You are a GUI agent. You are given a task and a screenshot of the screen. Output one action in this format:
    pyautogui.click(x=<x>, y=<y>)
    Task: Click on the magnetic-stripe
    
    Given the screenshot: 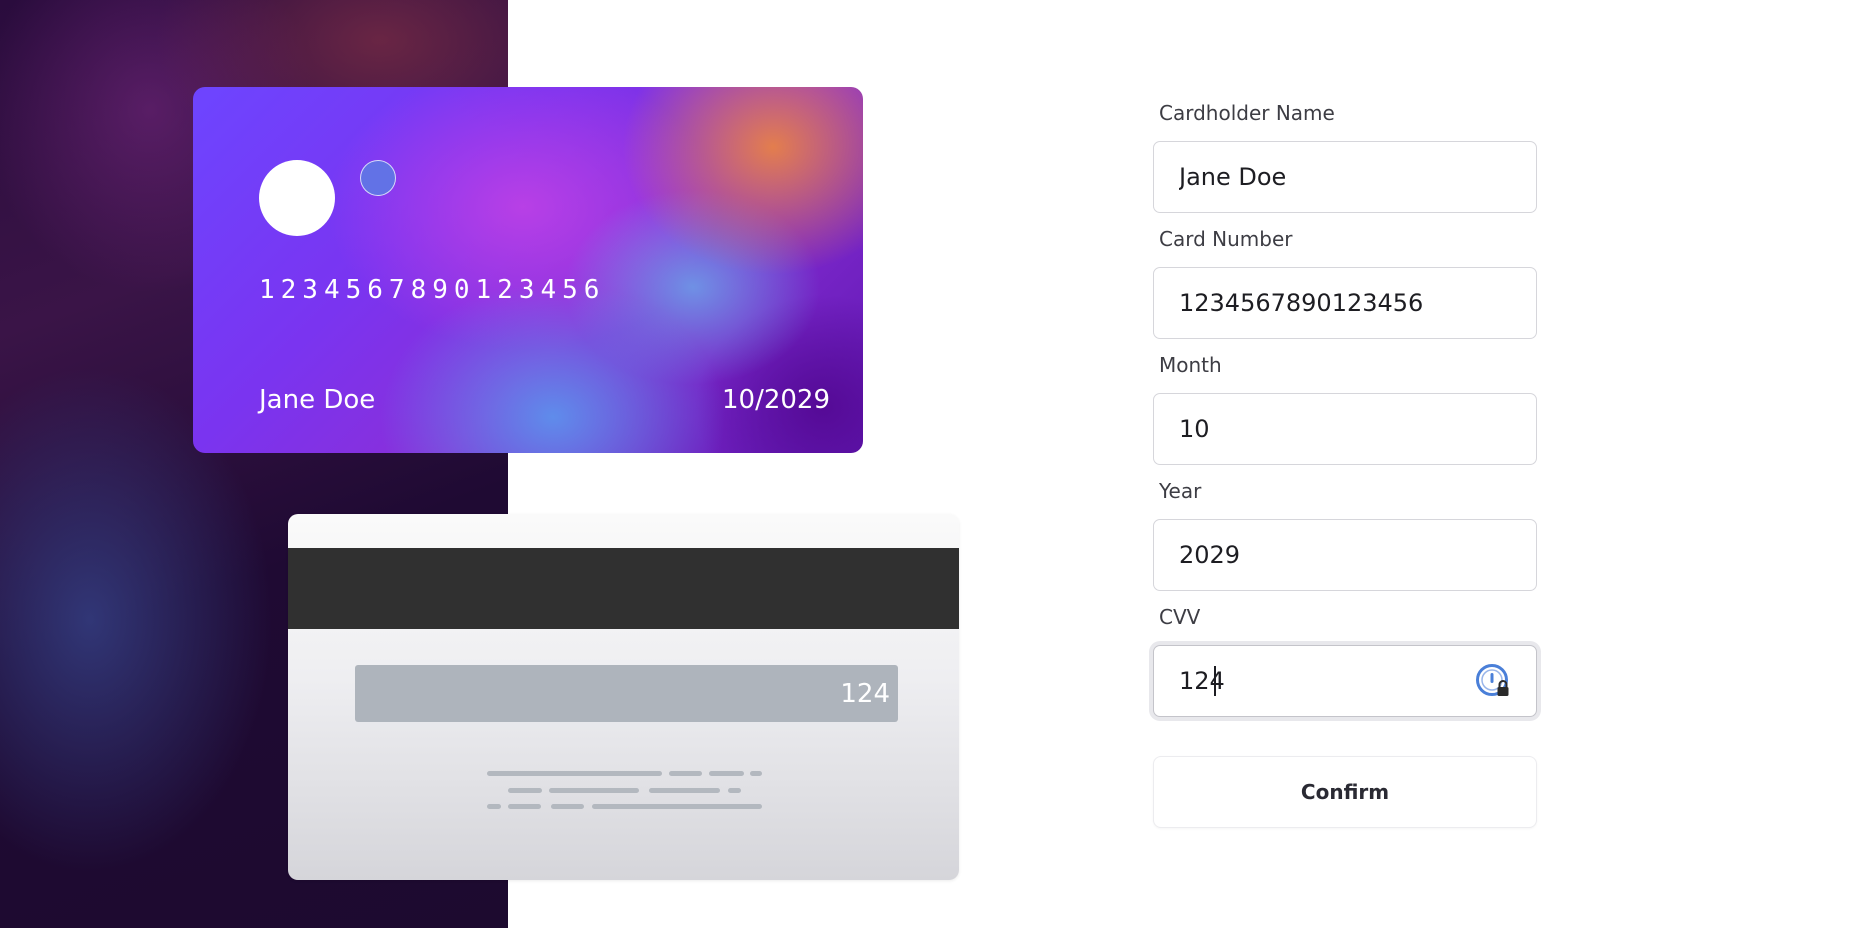 What is the action you would take?
    pyautogui.click(x=623, y=588)
    